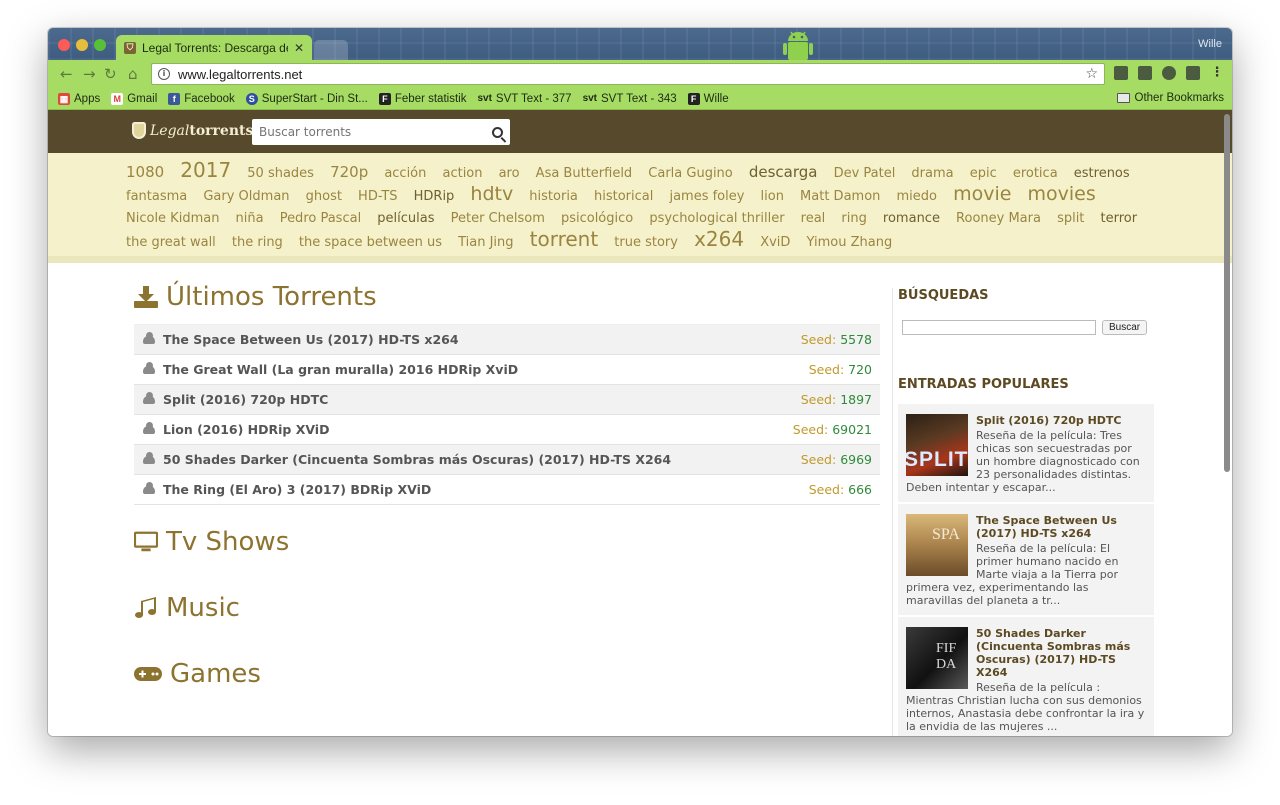  I want to click on bookmark-star-icon: ☆, so click(1091, 74).